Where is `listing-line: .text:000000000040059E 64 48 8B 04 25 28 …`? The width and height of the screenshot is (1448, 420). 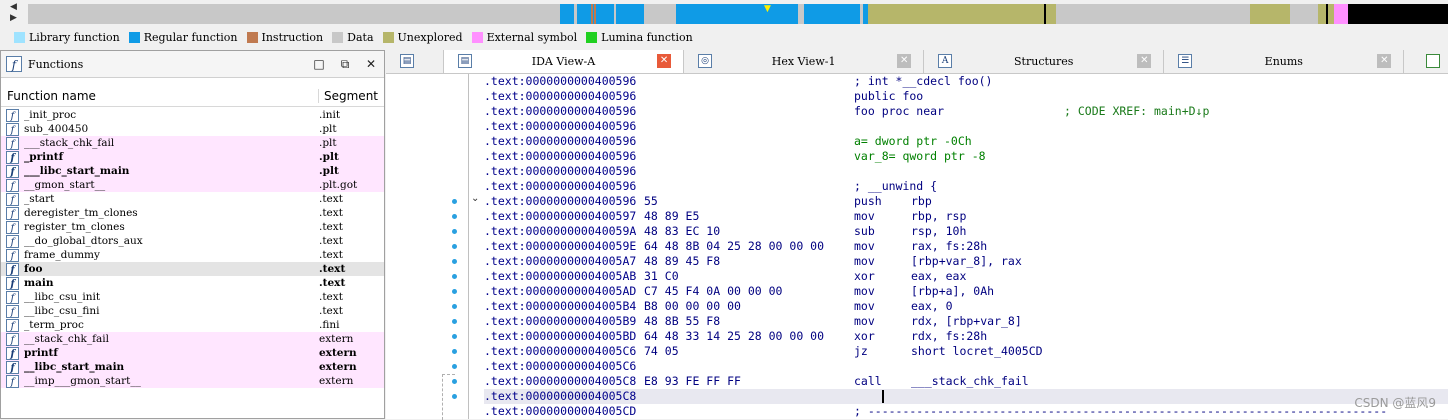
listing-line: .text:000000000040059E 64 48 8B 04 25 28 … is located at coordinates (966, 246).